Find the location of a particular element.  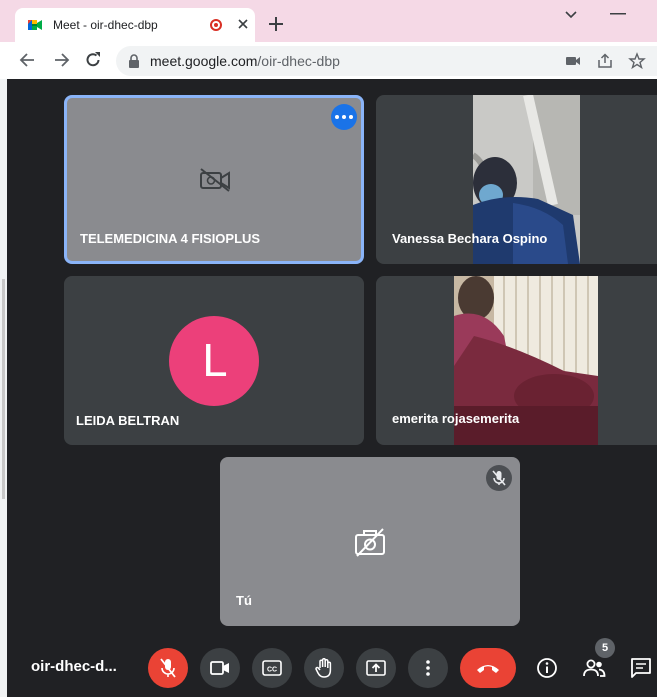

forward-icon is located at coordinates (61, 60).